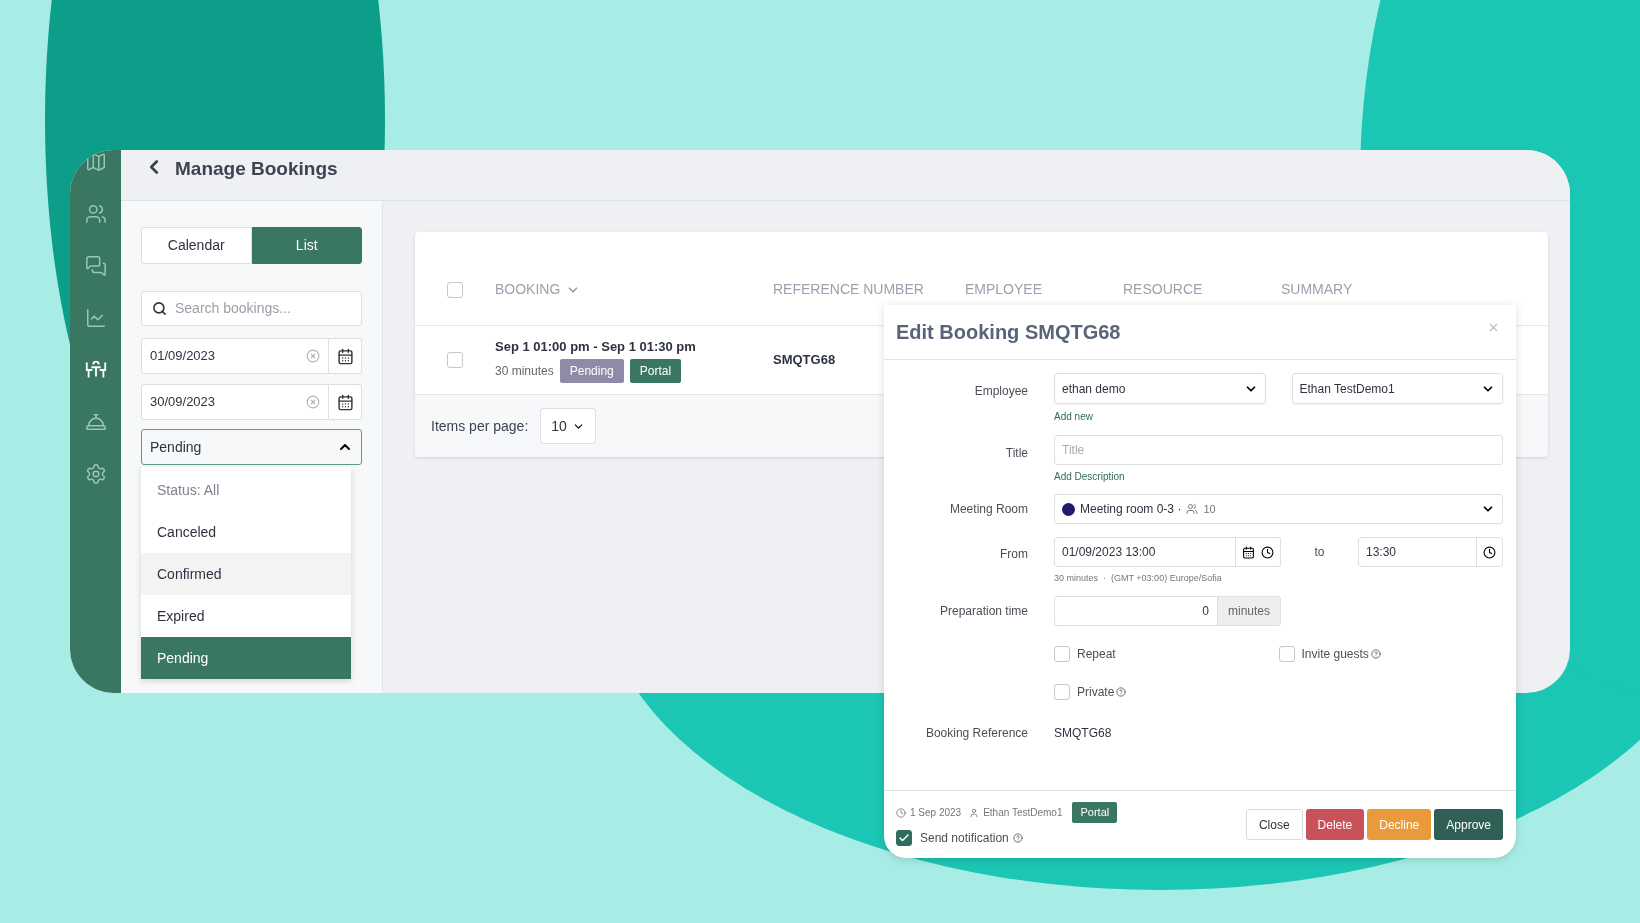  I want to click on field-label: Preparation time, so click(983, 611).